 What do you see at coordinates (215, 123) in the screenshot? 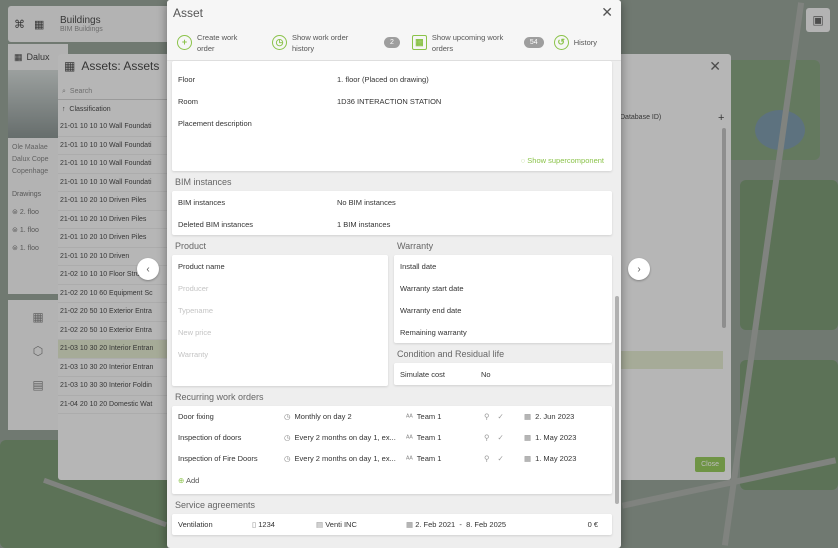
I see `placement-description-row: Placement description` at bounding box center [215, 123].